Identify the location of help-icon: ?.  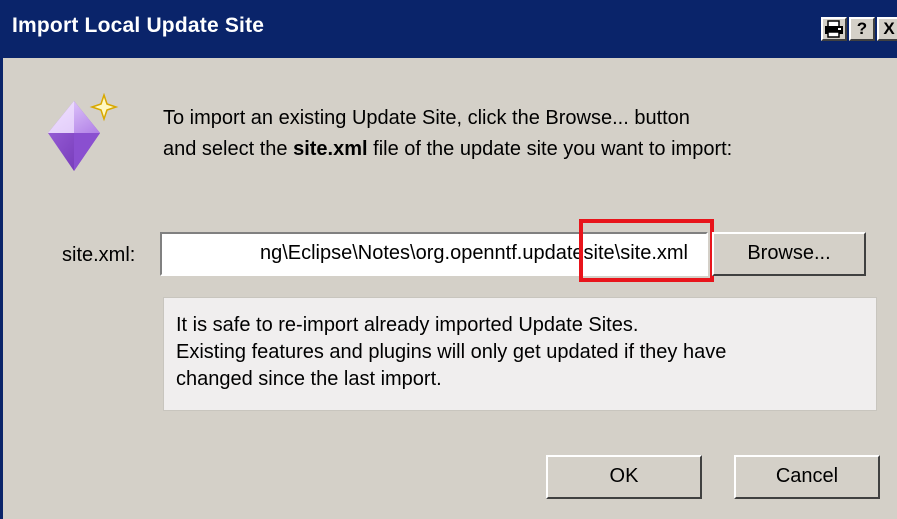
(862, 29).